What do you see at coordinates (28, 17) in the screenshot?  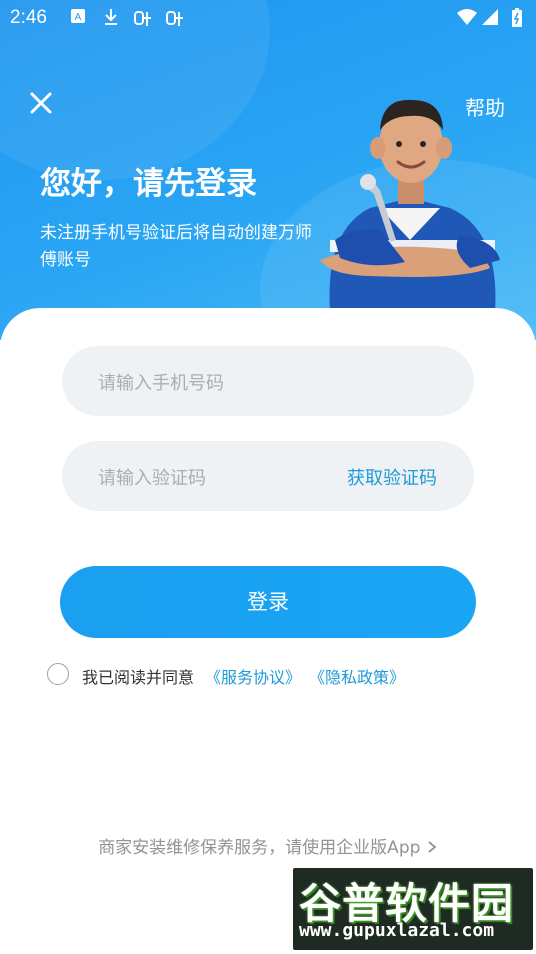 I see `status-time: 2:46` at bounding box center [28, 17].